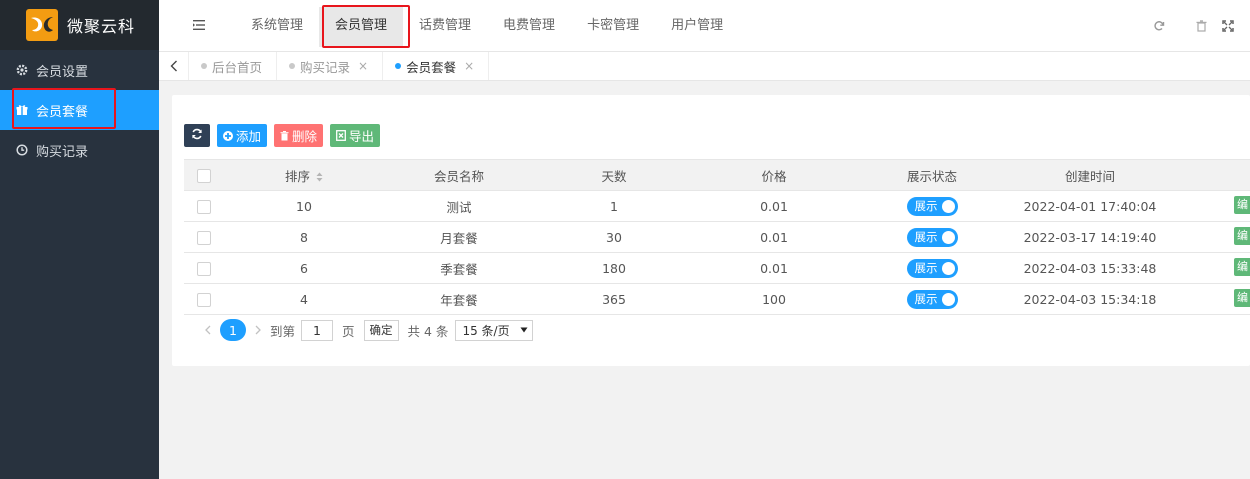 The height and width of the screenshot is (479, 1250). I want to click on sidebar-item-label: 会员设置, so click(62, 72).